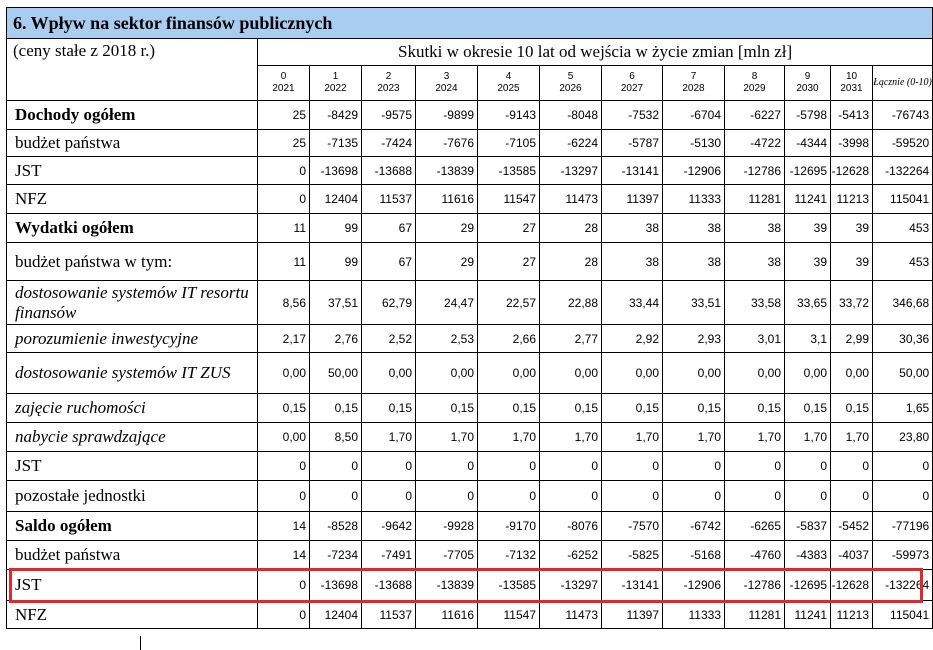 This screenshot has height=650, width=933. Describe the element at coordinates (632, 143) in the screenshot. I see `value-cell: -5787` at that location.